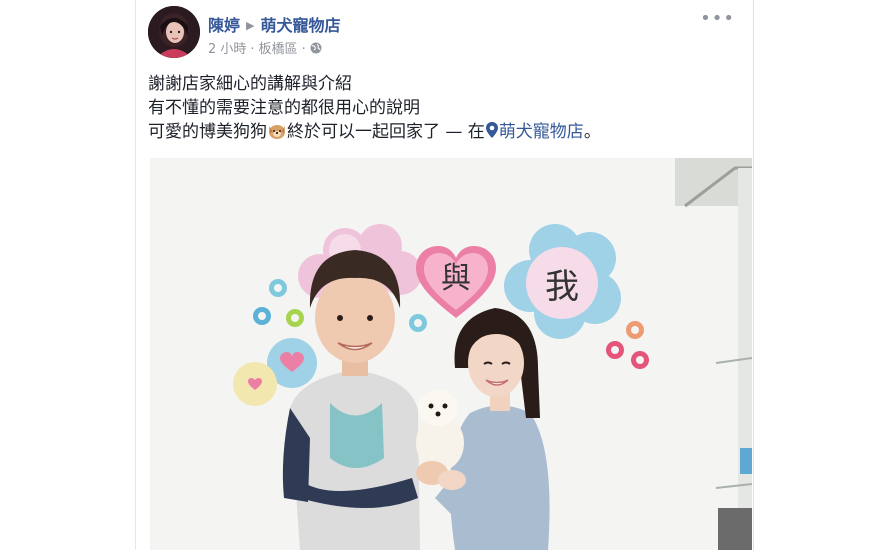  What do you see at coordinates (386, 132) in the screenshot?
I see `post-line-3-suffix: 終於可以一起回家了 — 在` at bounding box center [386, 132].